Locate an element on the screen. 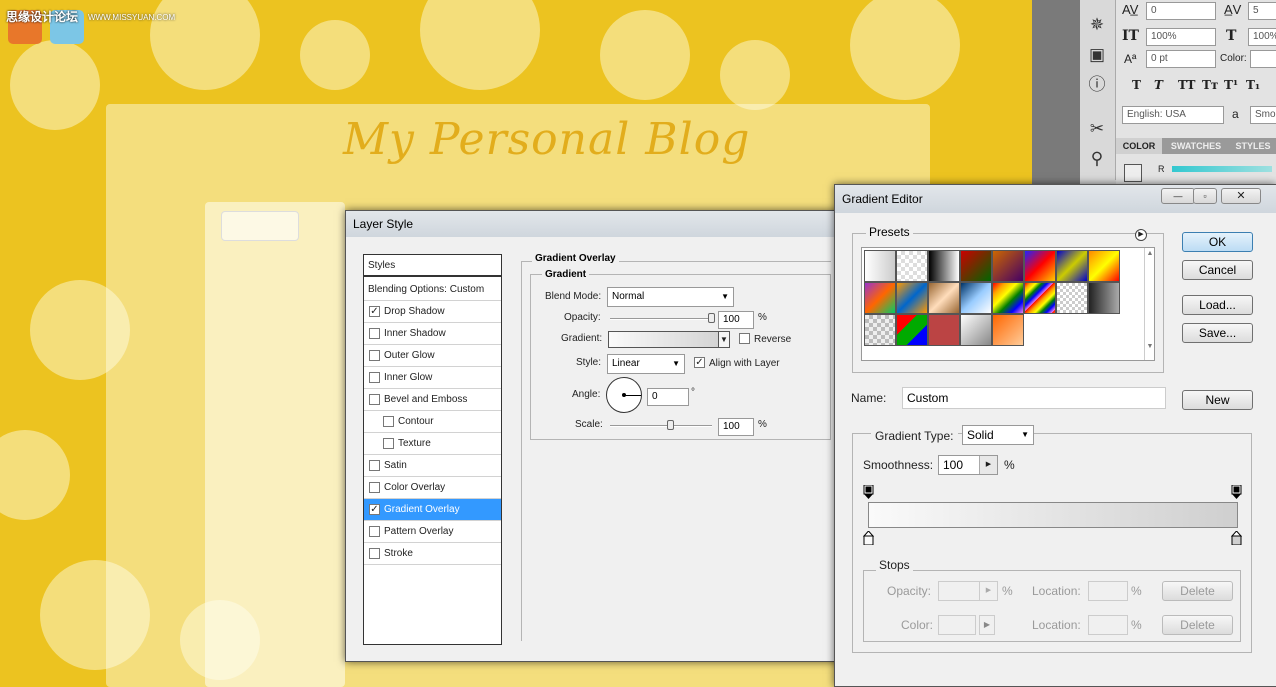  image-icon: ▣ is located at coordinates (1097, 55).